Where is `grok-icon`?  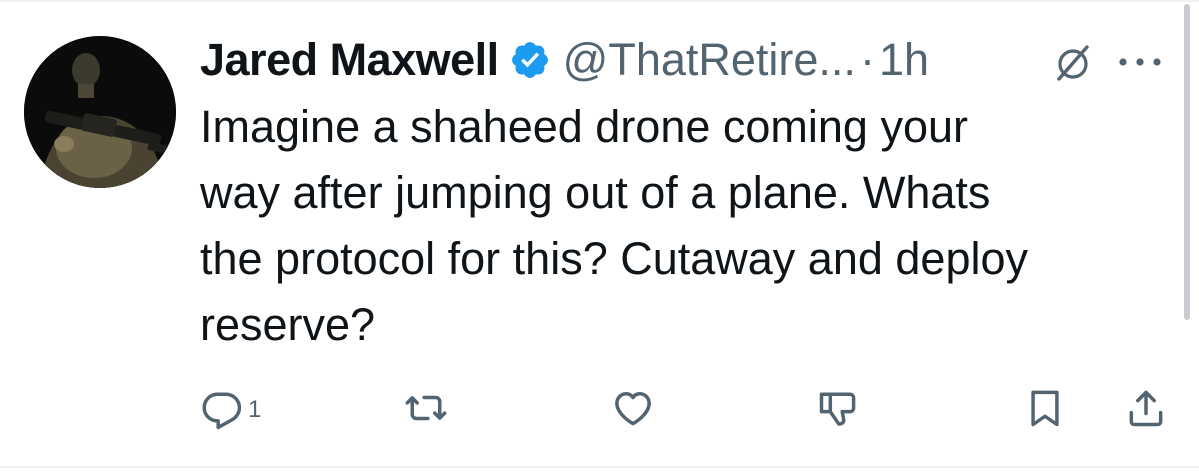 grok-icon is located at coordinates (1073, 63).